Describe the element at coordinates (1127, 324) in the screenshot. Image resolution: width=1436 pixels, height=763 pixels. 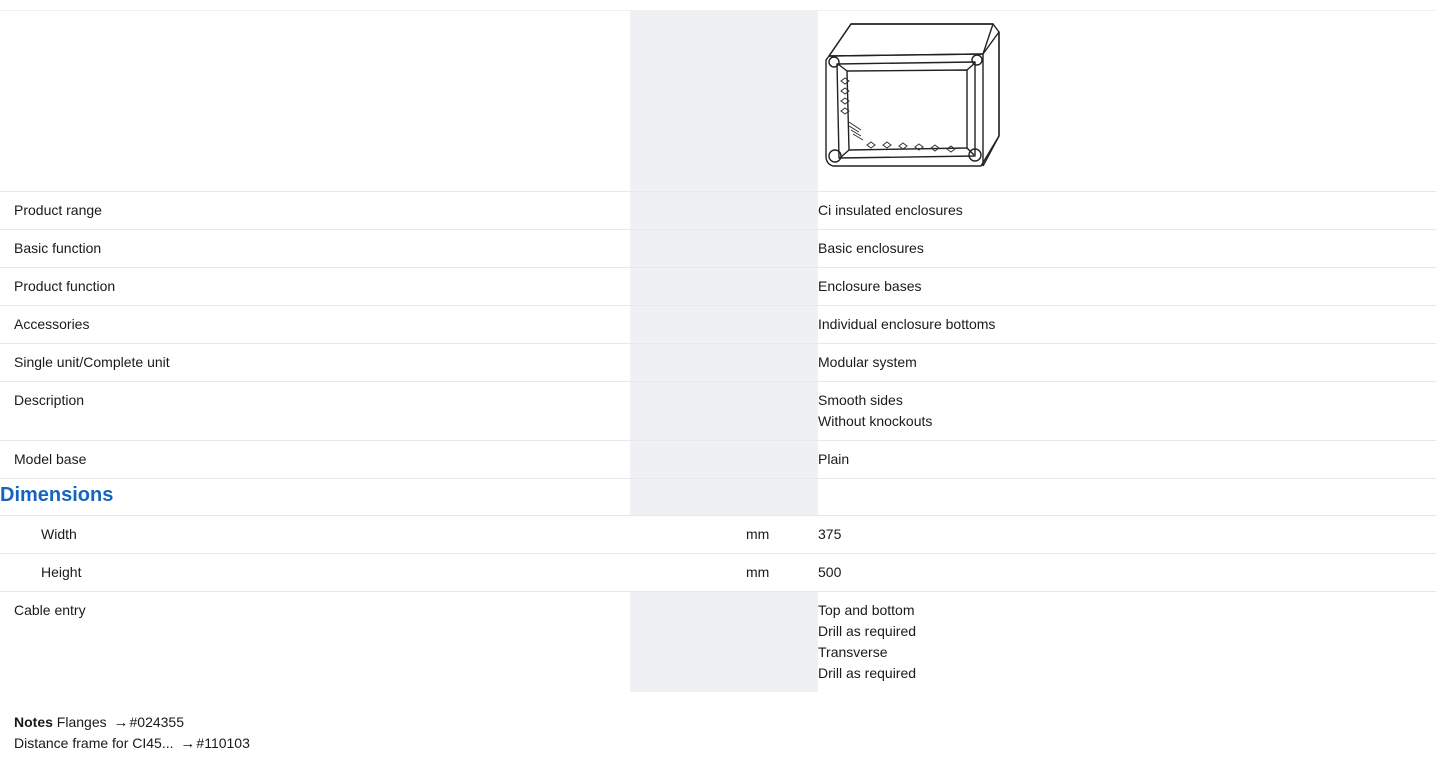
I see `spec-value: Individual enclosure bottoms` at that location.